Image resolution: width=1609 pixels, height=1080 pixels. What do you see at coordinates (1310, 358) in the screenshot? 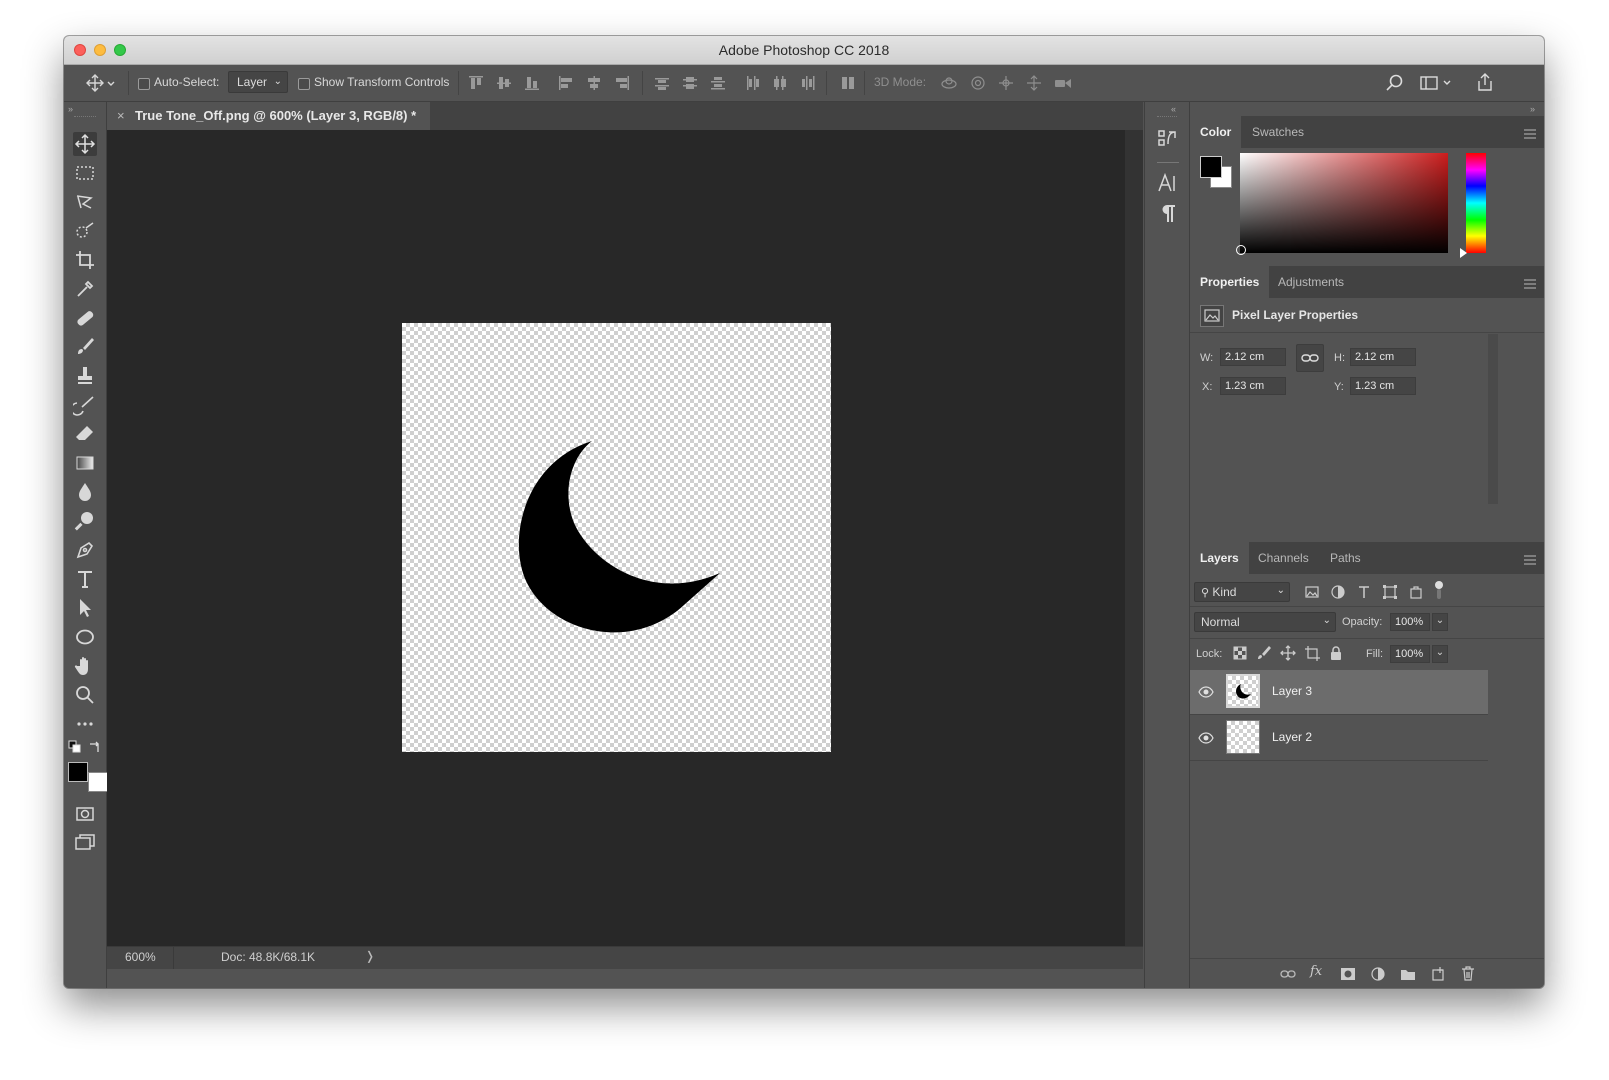
I see `link-dimensions-button` at bounding box center [1310, 358].